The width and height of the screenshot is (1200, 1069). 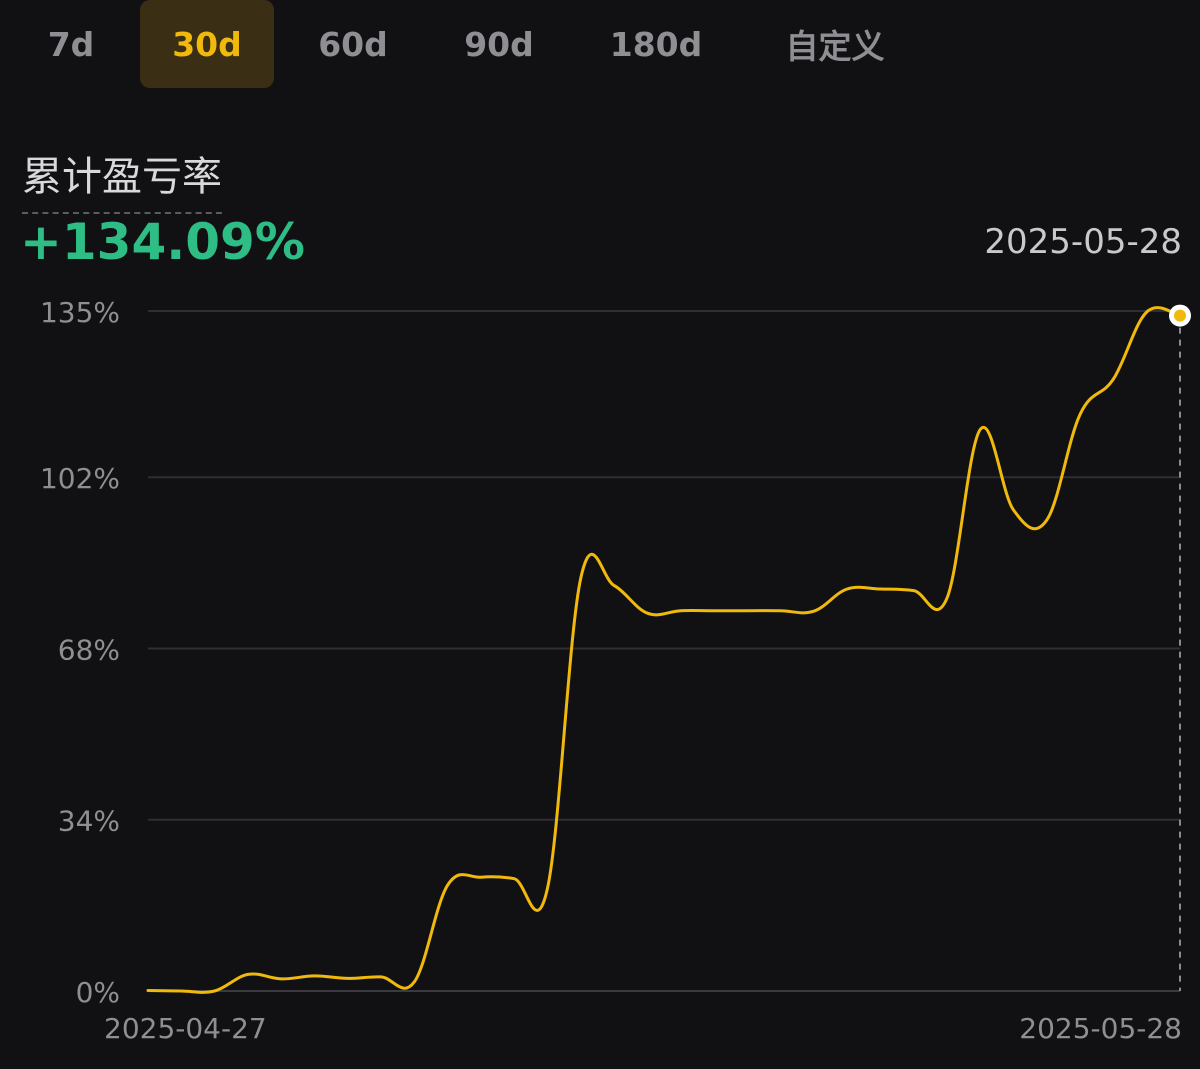 I want to click on current-point-marker, so click(x=1180, y=315).